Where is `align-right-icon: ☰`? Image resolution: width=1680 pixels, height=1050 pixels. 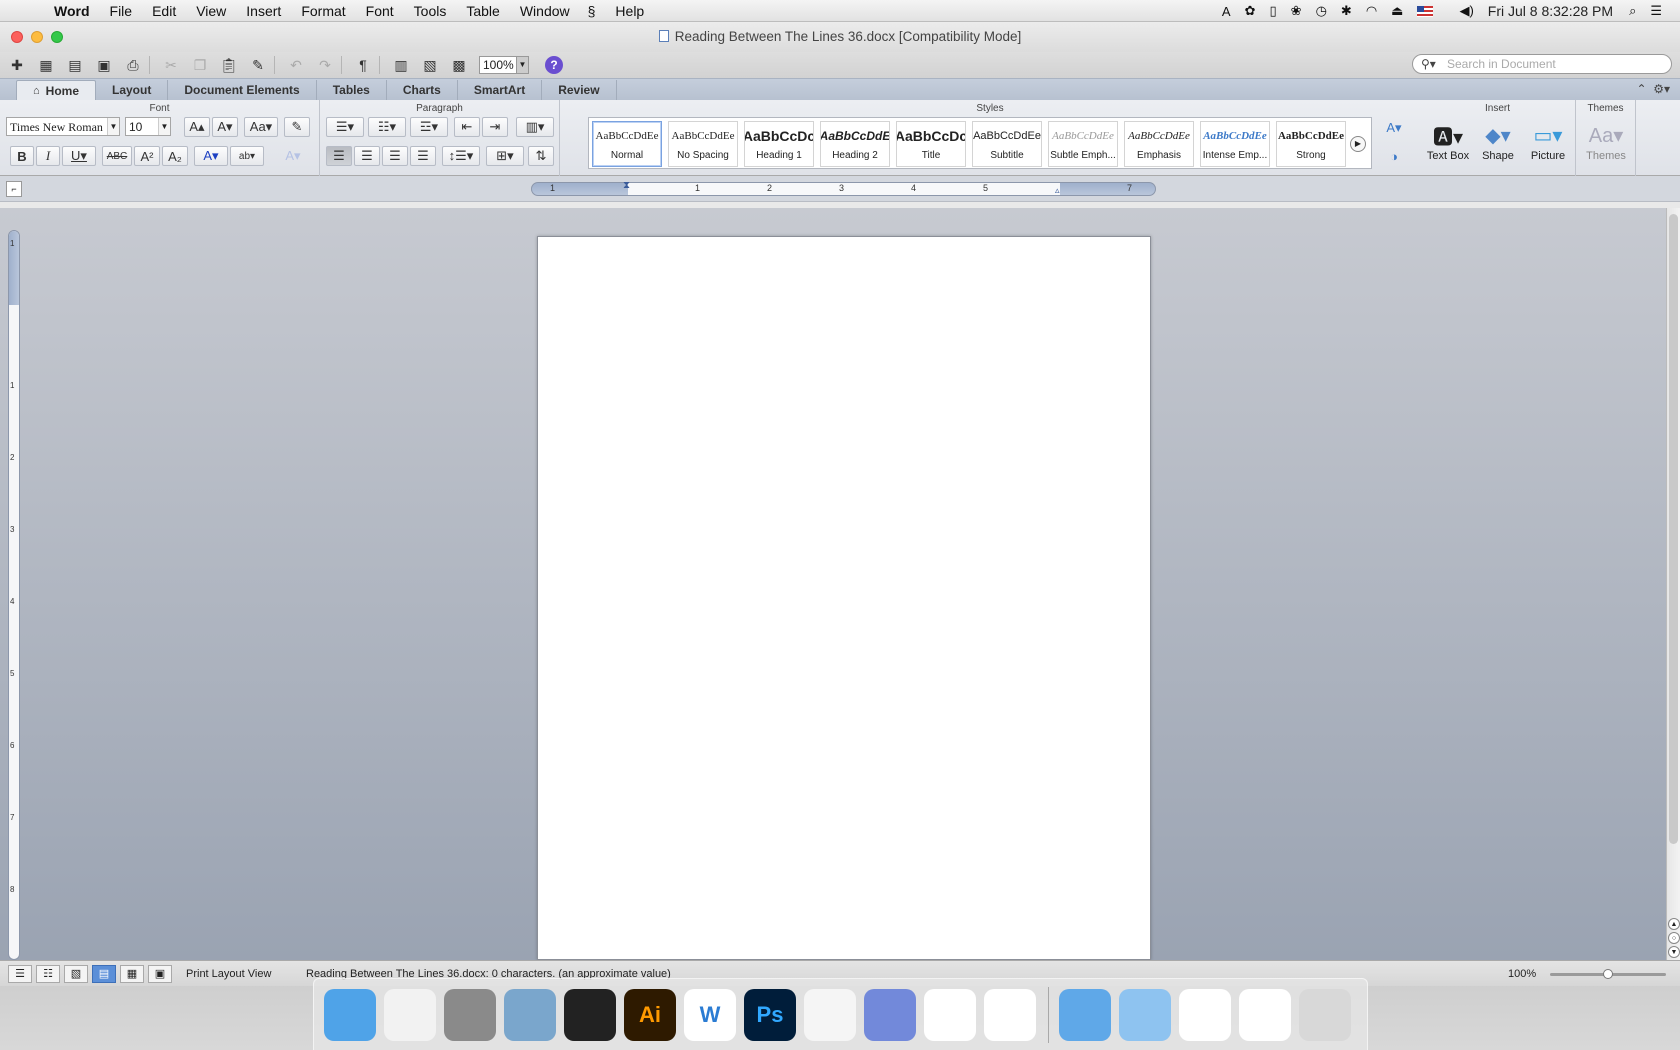 align-right-icon: ☰ is located at coordinates (395, 156).